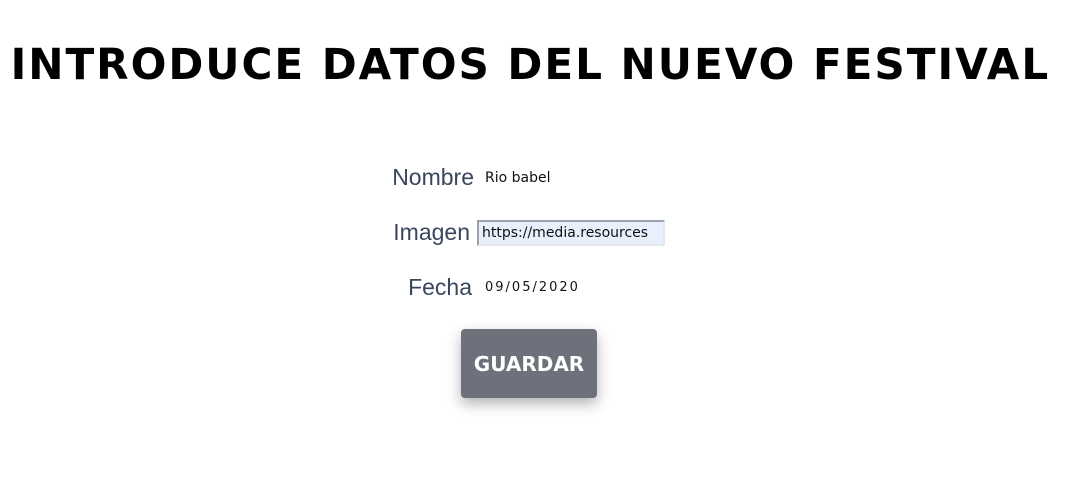 The width and height of the screenshot is (1076, 500). Describe the element at coordinates (440, 286) in the screenshot. I see `fecha-label: Fecha` at that location.